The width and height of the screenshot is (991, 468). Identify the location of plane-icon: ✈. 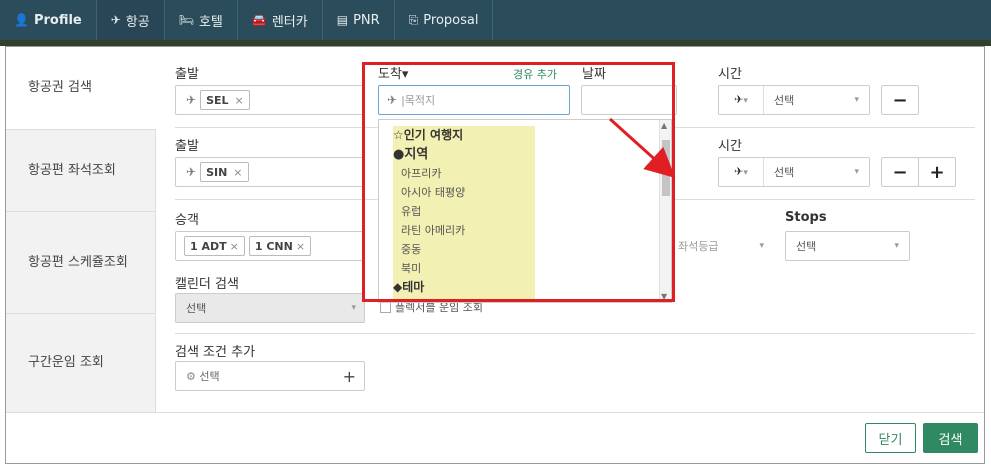
(115, 20).